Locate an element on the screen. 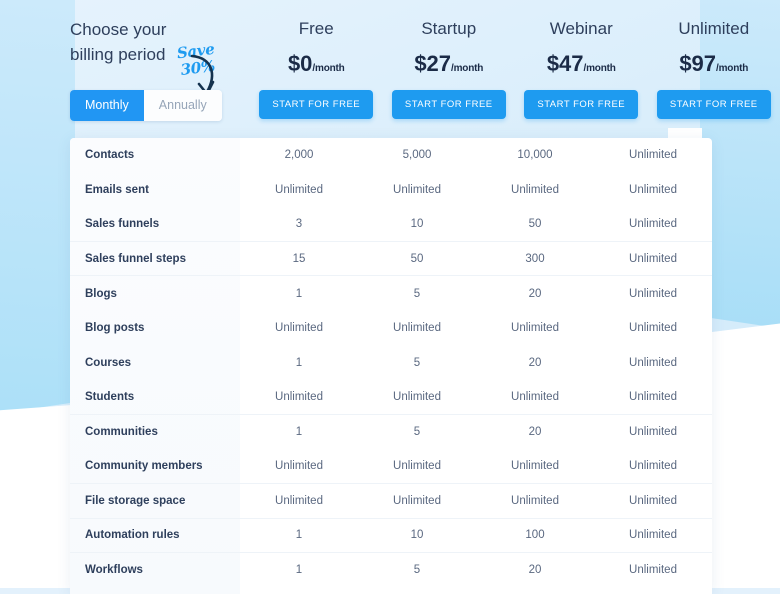 This screenshot has height=594, width=780. billing-title-line-1: Choose your is located at coordinates (137, 29).